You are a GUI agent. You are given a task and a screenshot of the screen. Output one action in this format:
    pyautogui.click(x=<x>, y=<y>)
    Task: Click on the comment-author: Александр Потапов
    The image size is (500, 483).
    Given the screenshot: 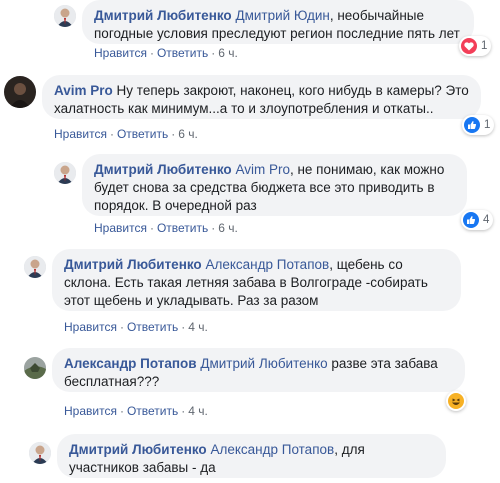 What is the action you would take?
    pyautogui.click(x=130, y=363)
    